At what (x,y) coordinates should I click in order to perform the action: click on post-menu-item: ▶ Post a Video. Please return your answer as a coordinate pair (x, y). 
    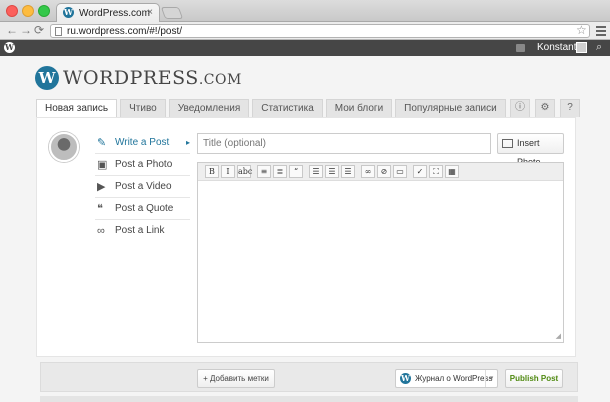
    Looking at the image, I should click on (142, 187).